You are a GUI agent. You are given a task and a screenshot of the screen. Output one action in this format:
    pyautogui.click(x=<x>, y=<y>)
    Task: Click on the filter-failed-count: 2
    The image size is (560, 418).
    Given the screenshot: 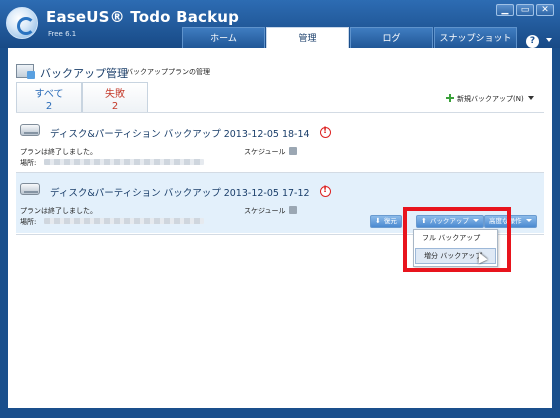 What is the action you would take?
    pyautogui.click(x=115, y=106)
    